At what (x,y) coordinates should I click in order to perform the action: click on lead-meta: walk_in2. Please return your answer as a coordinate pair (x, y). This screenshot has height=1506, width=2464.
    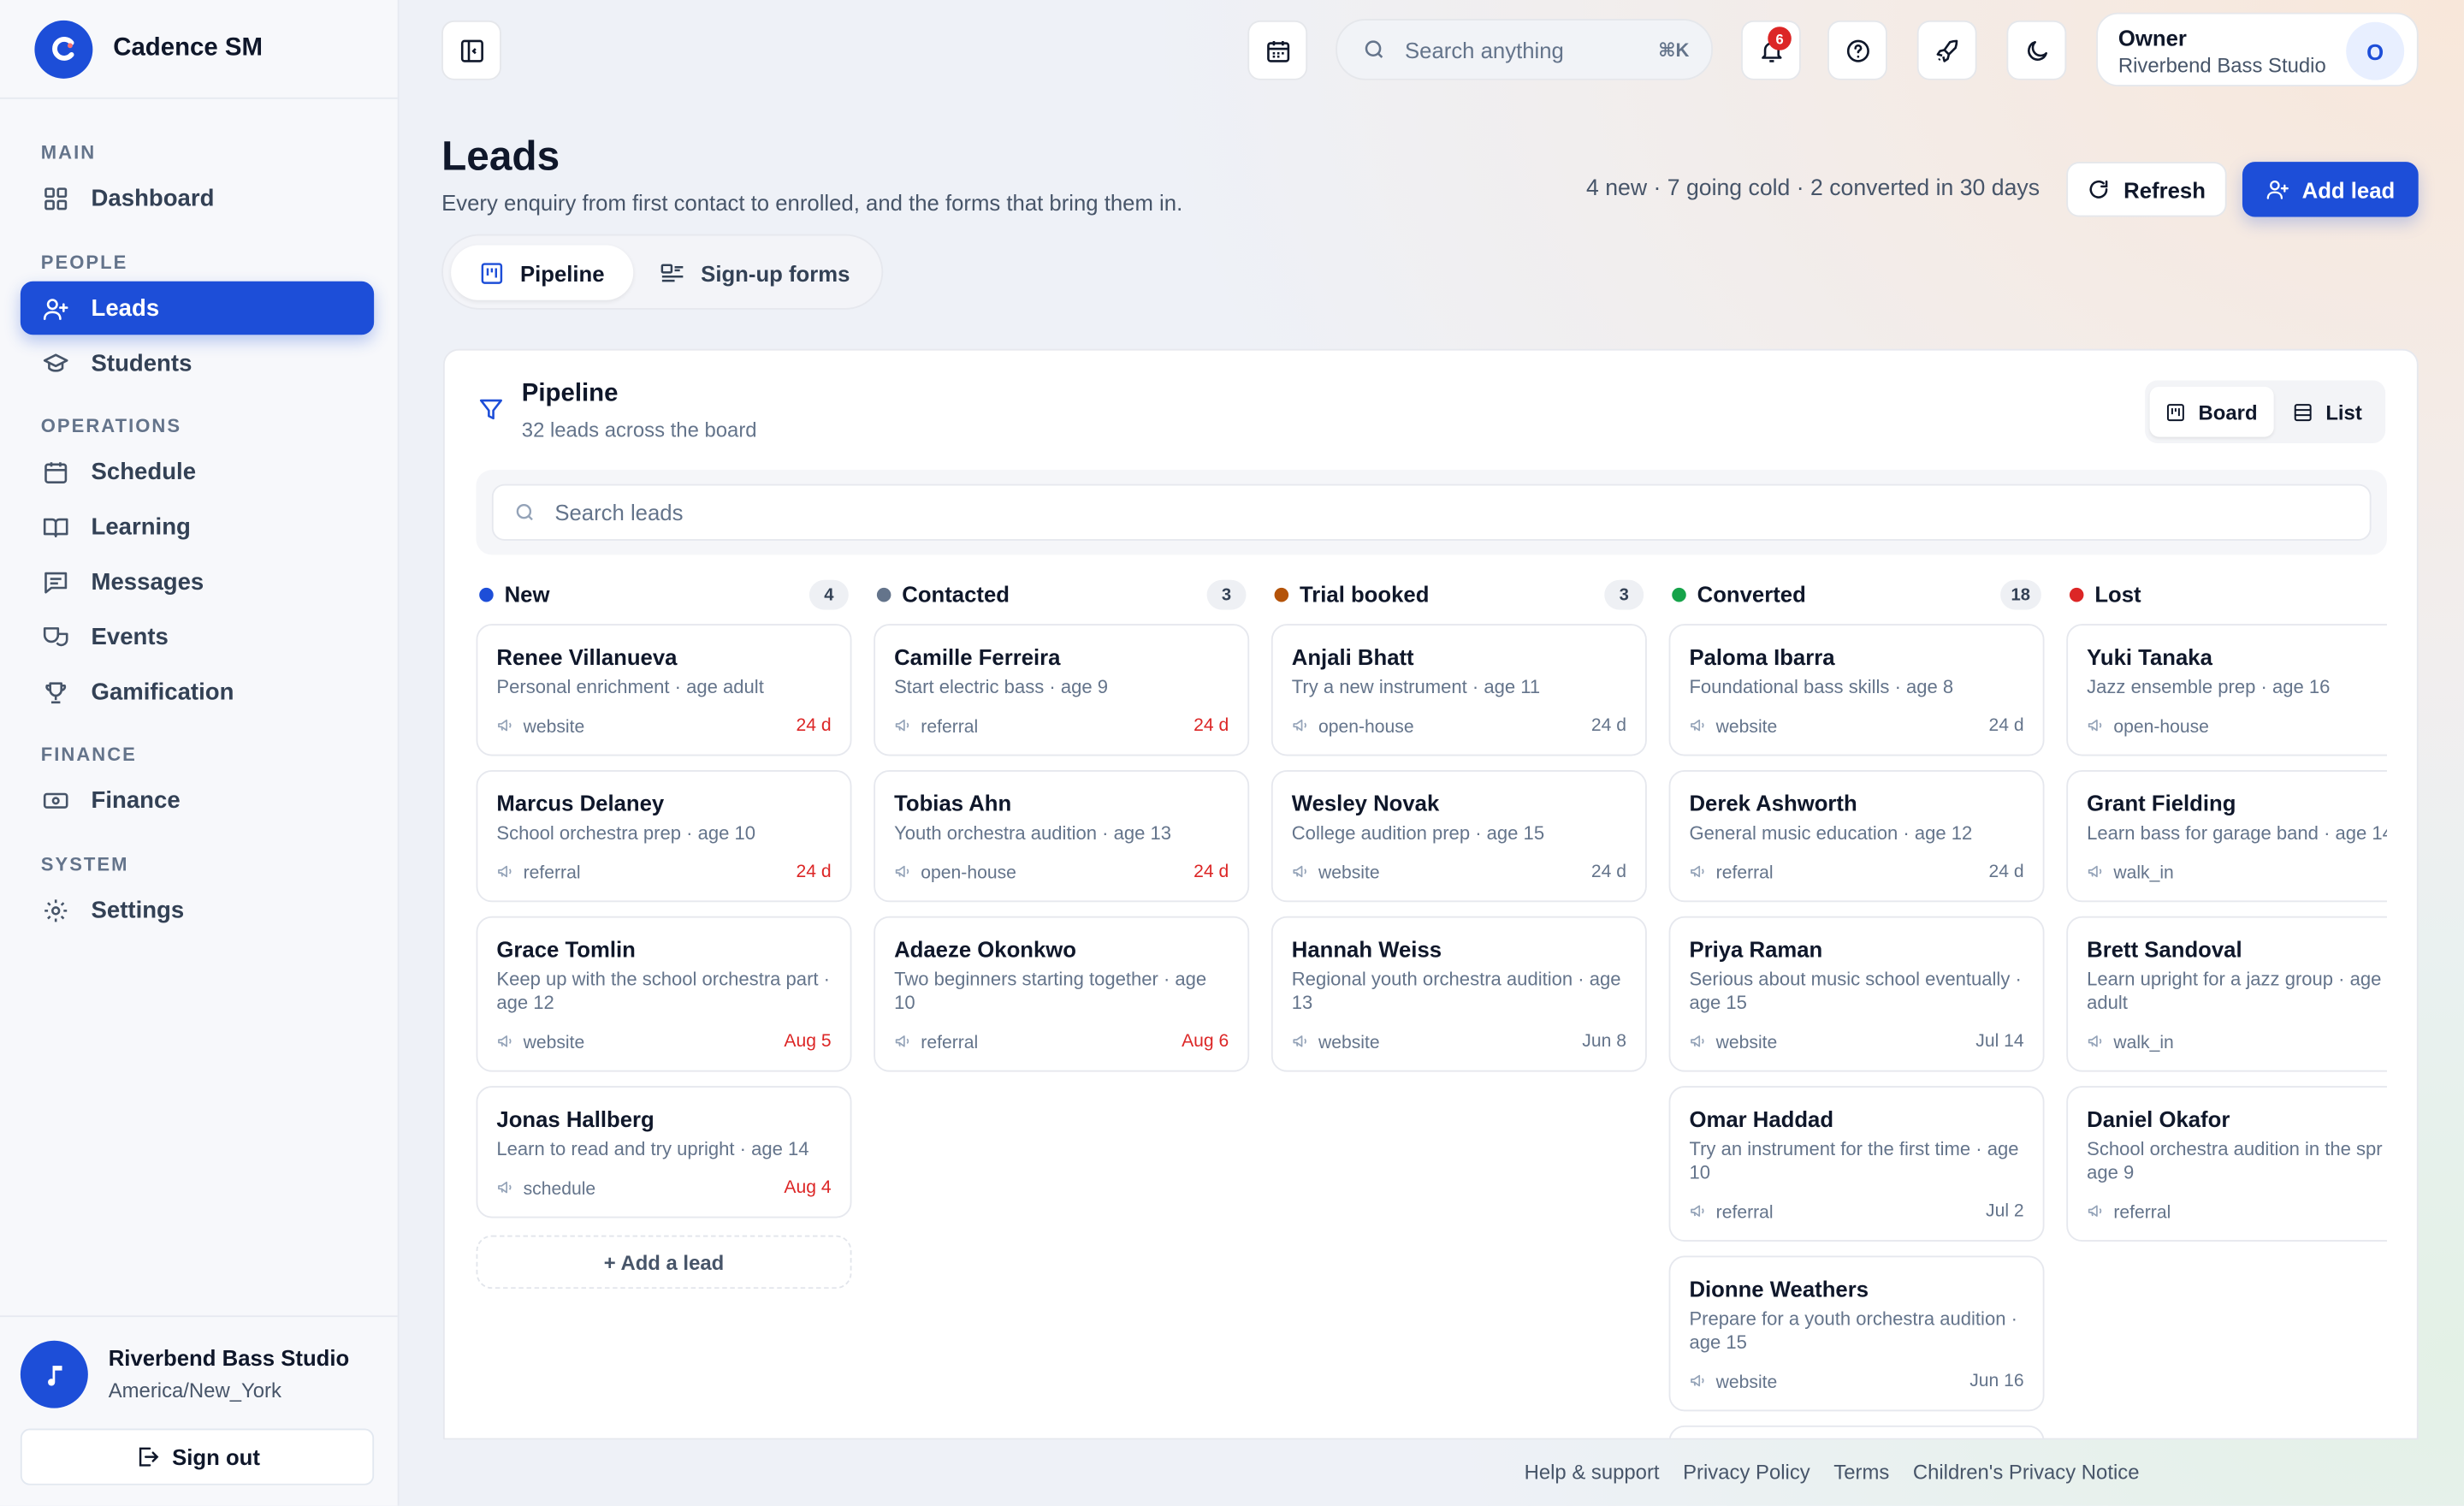
    Looking at the image, I should click on (2237, 874).